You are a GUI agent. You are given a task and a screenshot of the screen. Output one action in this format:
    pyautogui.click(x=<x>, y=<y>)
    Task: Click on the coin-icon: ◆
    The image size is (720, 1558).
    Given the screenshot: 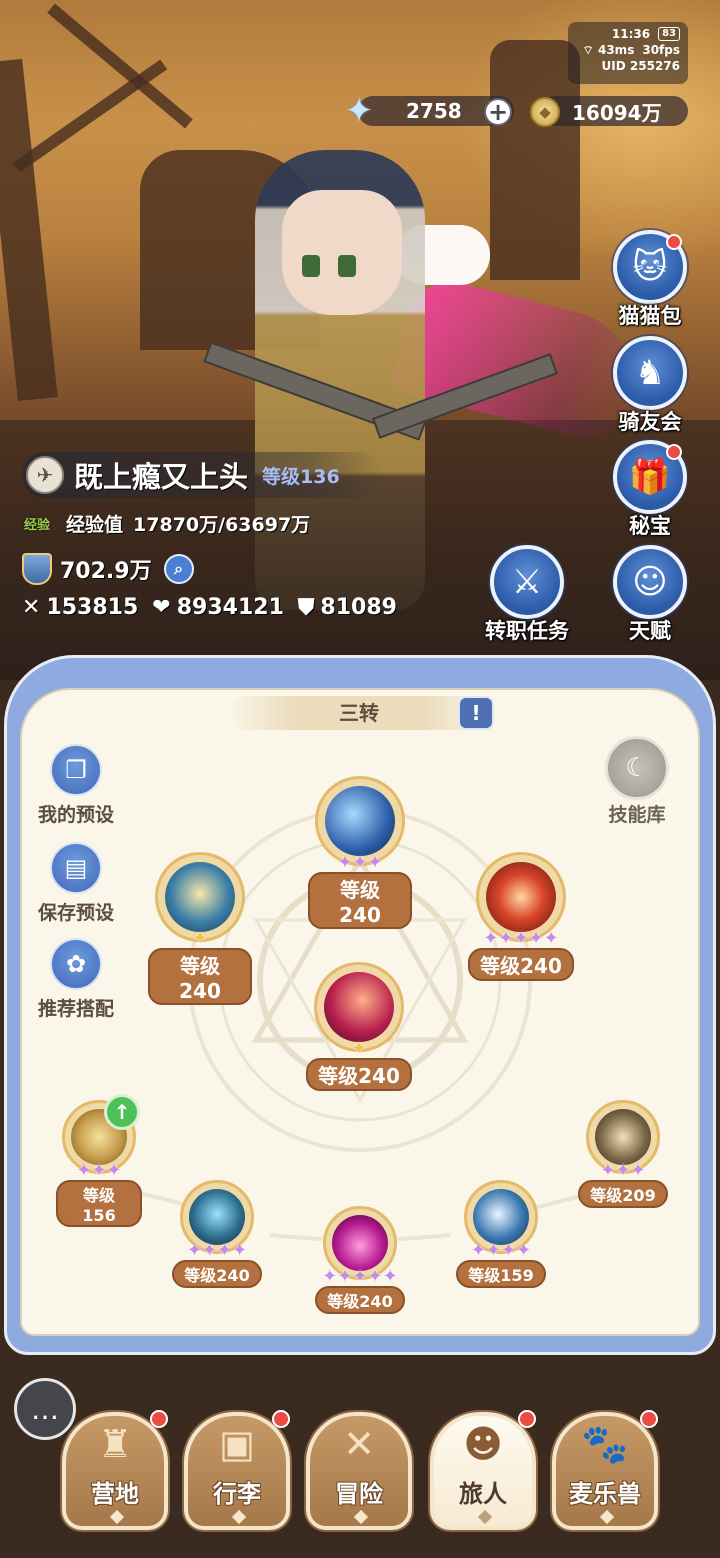 What is the action you would take?
    pyautogui.click(x=545, y=112)
    